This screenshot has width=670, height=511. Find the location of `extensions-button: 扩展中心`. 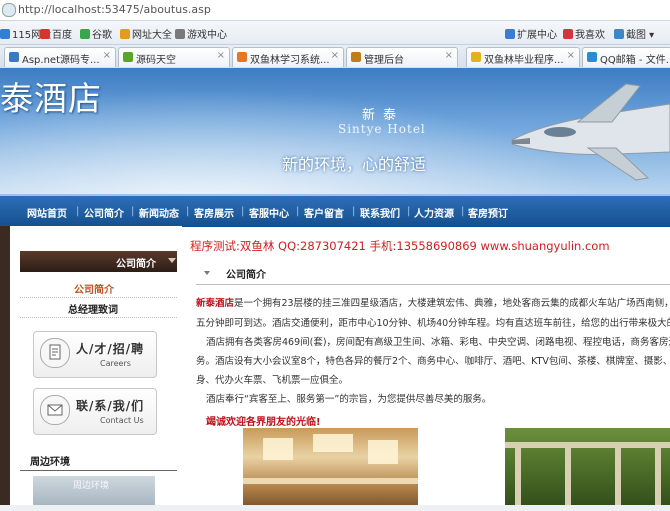

extensions-button: 扩展中心 is located at coordinates (531, 33).